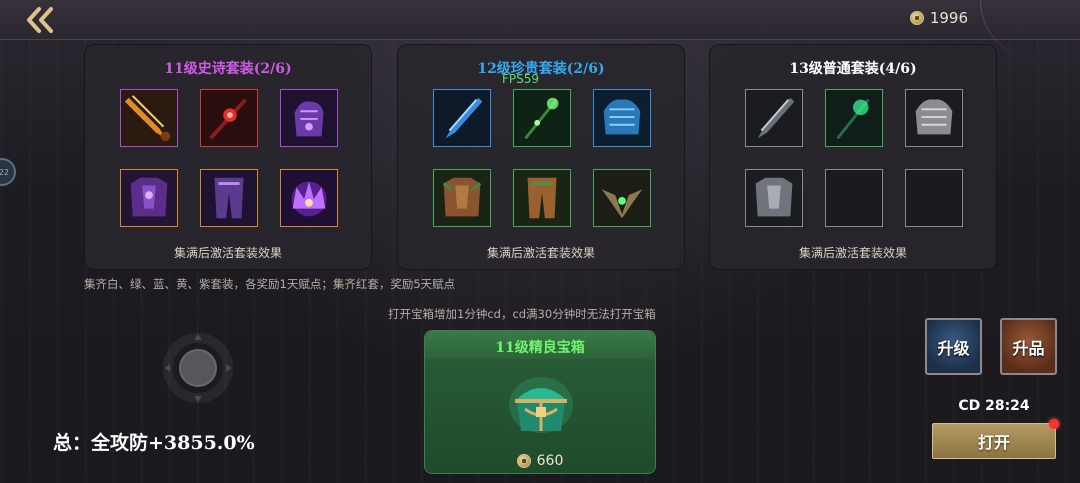  I want to click on set-panel-epic: 11级史诗套装(2/6) 集满后激活套装效果, so click(228, 157).